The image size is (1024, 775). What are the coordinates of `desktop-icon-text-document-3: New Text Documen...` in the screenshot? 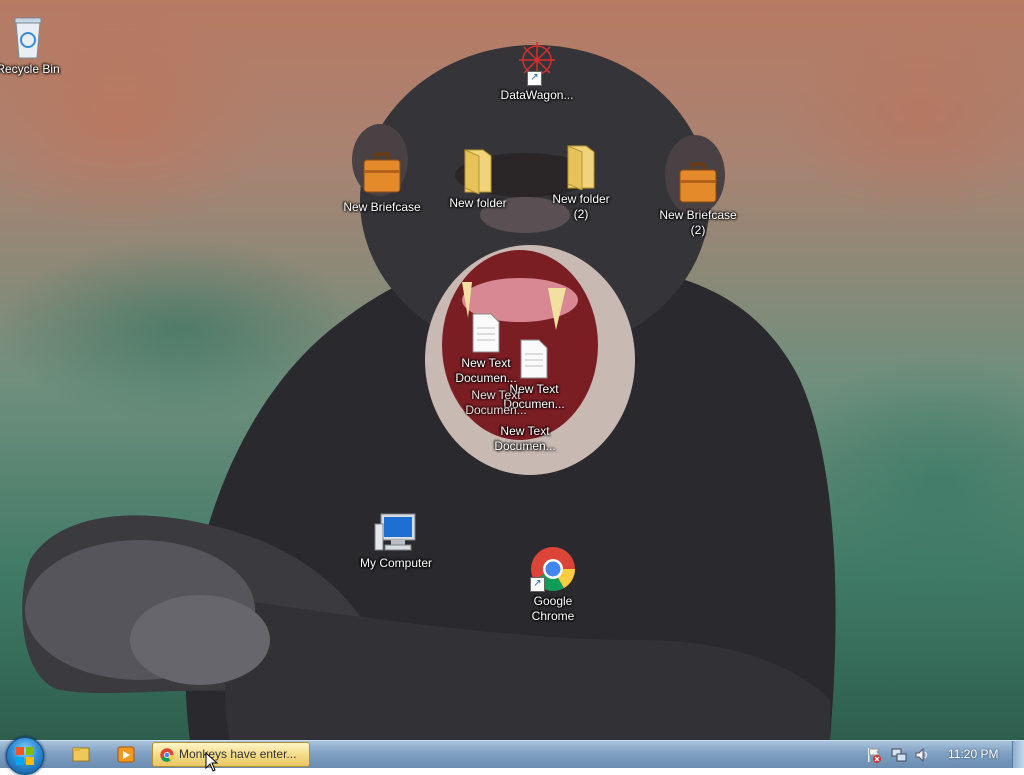 It's located at (496, 403).